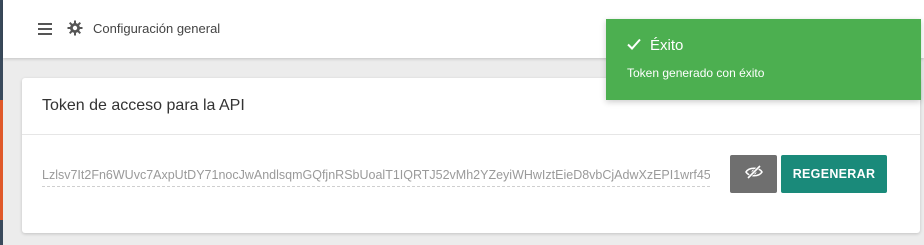 The width and height of the screenshot is (924, 245). I want to click on sidebar-accent, so click(1, 160).